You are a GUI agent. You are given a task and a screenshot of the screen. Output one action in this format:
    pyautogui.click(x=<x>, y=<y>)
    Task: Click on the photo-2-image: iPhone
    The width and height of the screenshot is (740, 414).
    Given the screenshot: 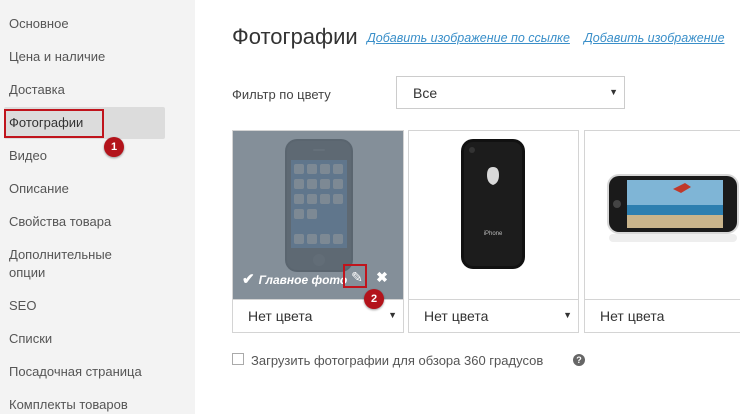 What is the action you would take?
    pyautogui.click(x=493, y=216)
    